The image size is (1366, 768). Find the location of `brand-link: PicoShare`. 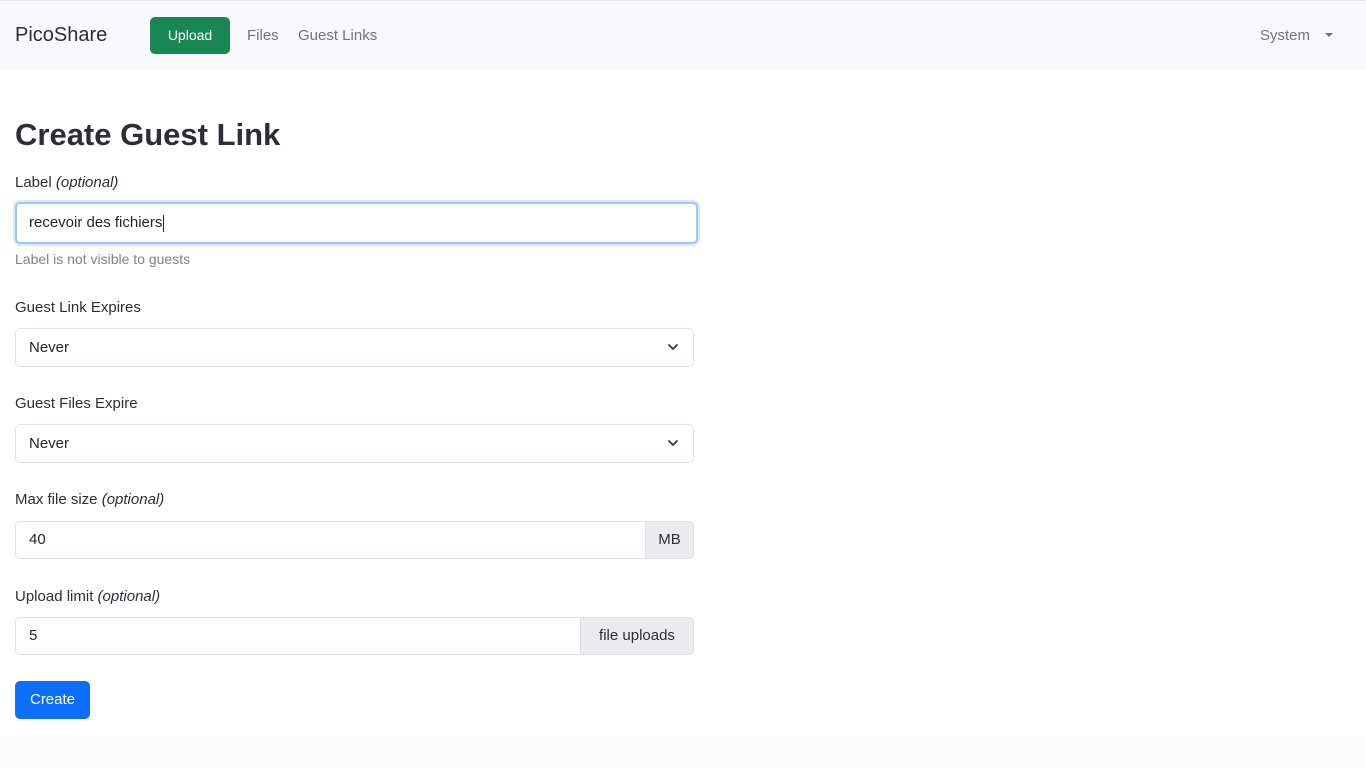

brand-link: PicoShare is located at coordinates (61, 35).